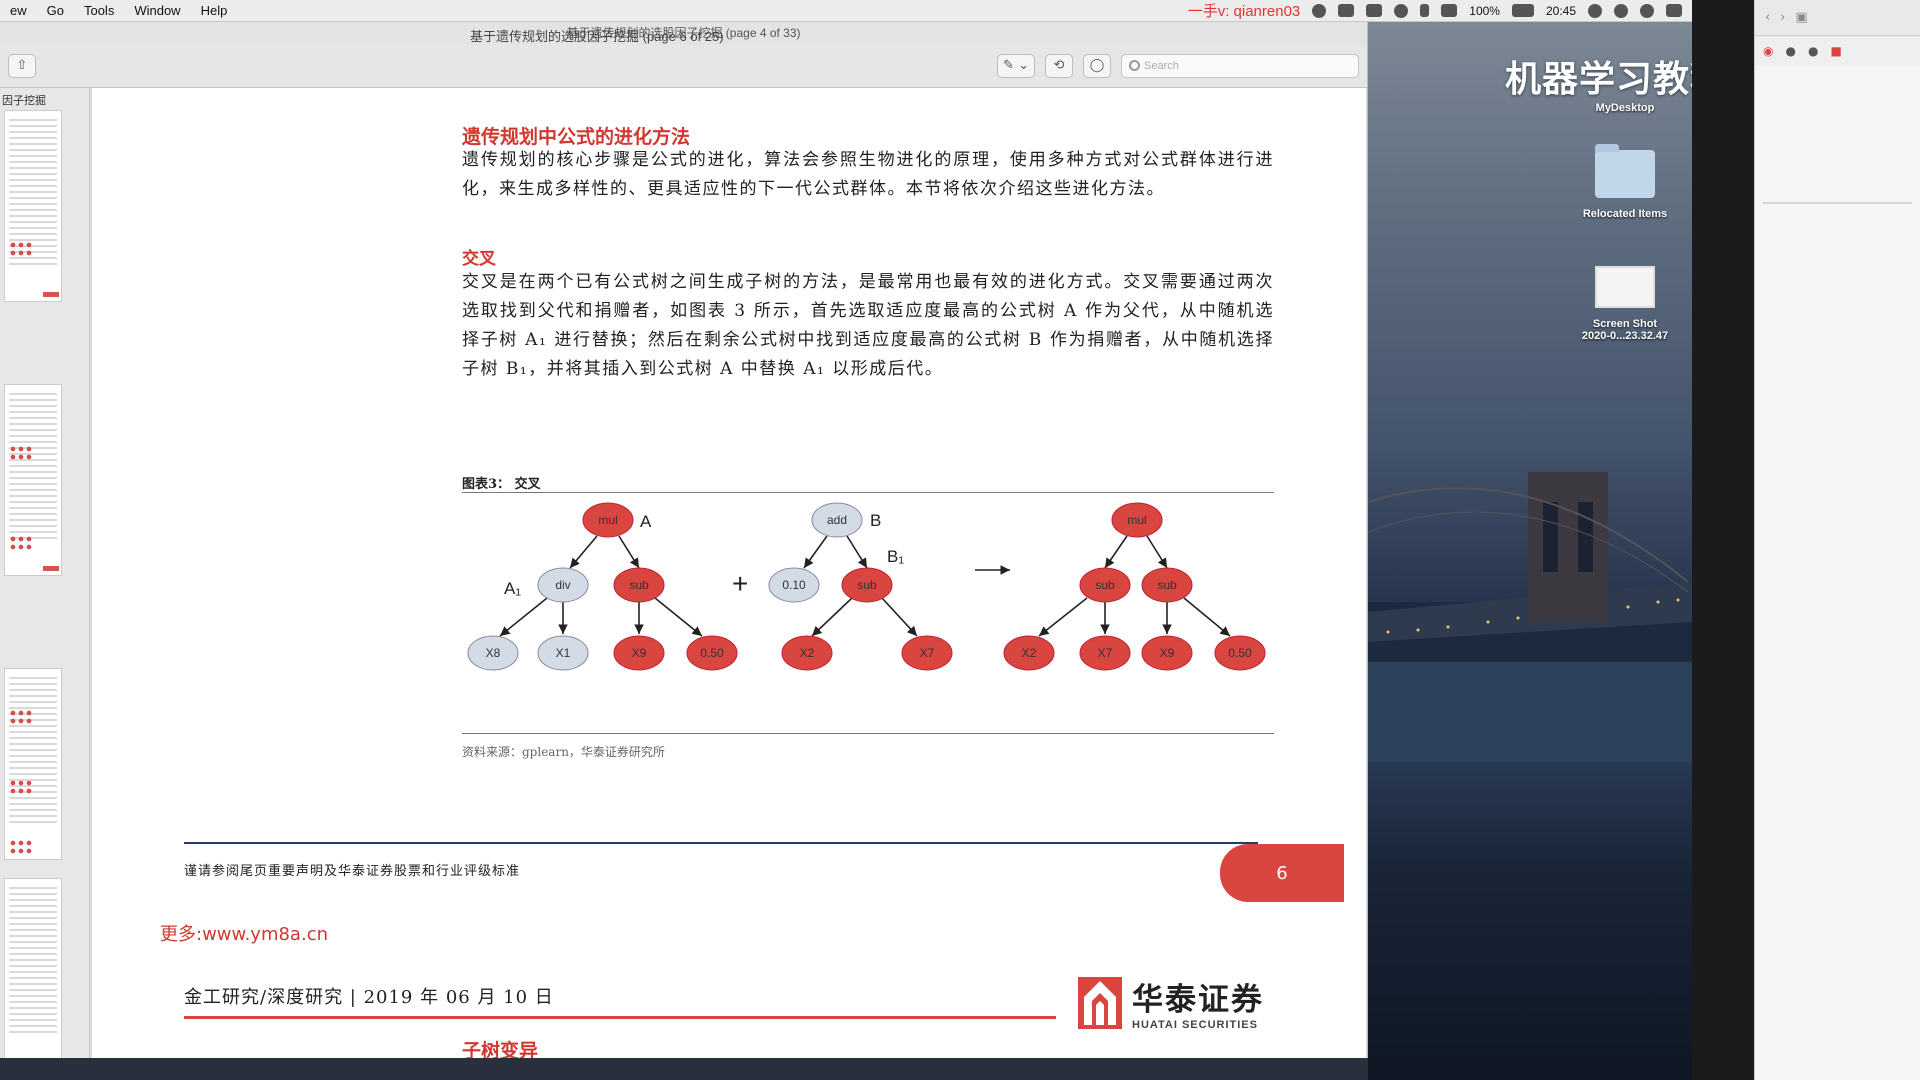 Image resolution: width=1920 pixels, height=1080 pixels. What do you see at coordinates (1782, 17) in the screenshot?
I see `forward-icon: ›` at bounding box center [1782, 17].